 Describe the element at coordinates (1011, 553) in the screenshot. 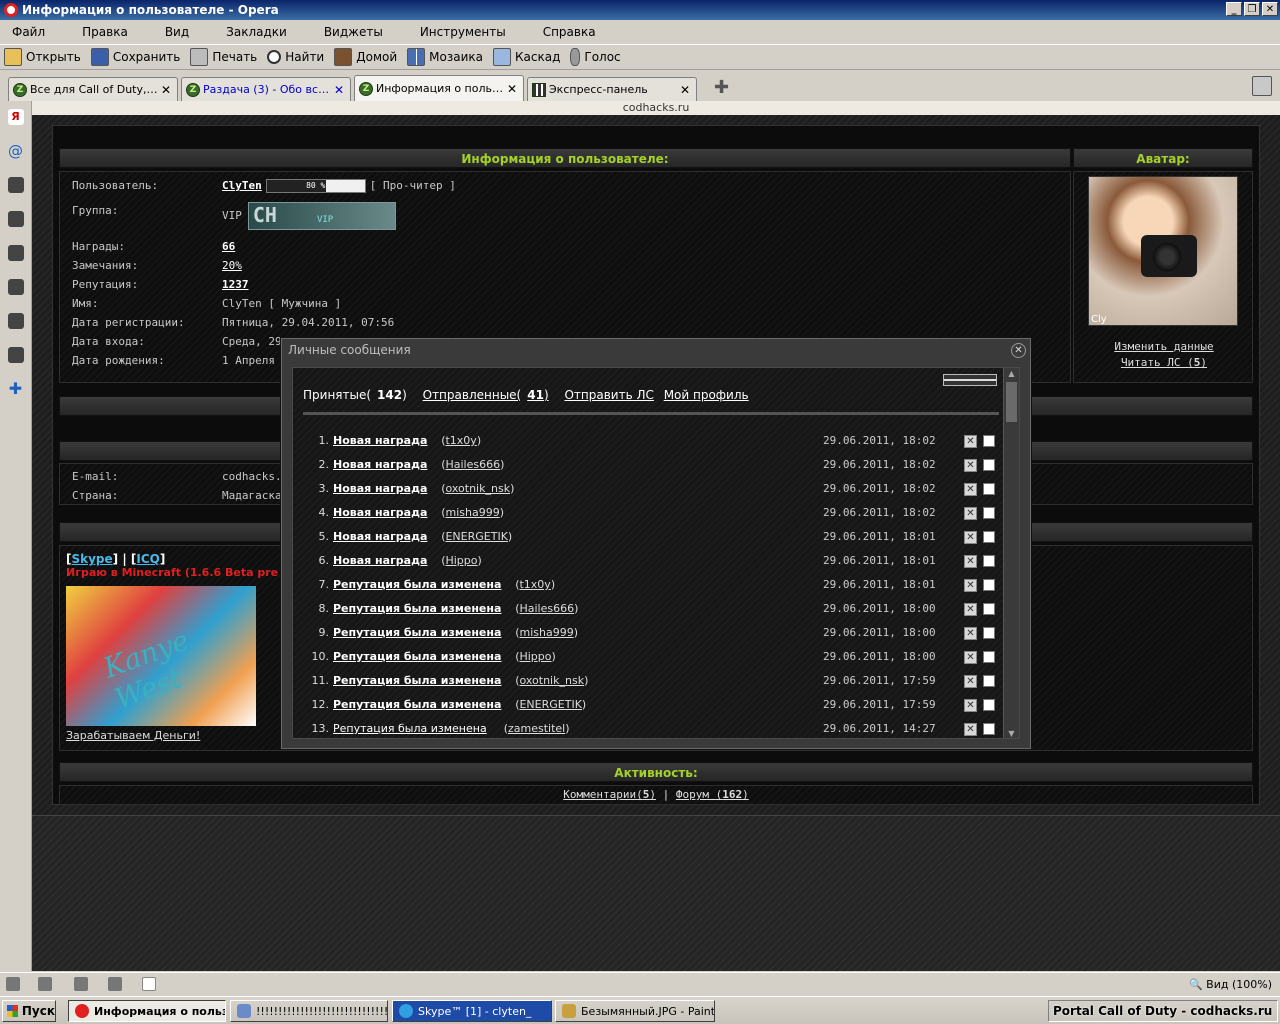

I see `dialog-scrollbar: ▲ ▼` at that location.